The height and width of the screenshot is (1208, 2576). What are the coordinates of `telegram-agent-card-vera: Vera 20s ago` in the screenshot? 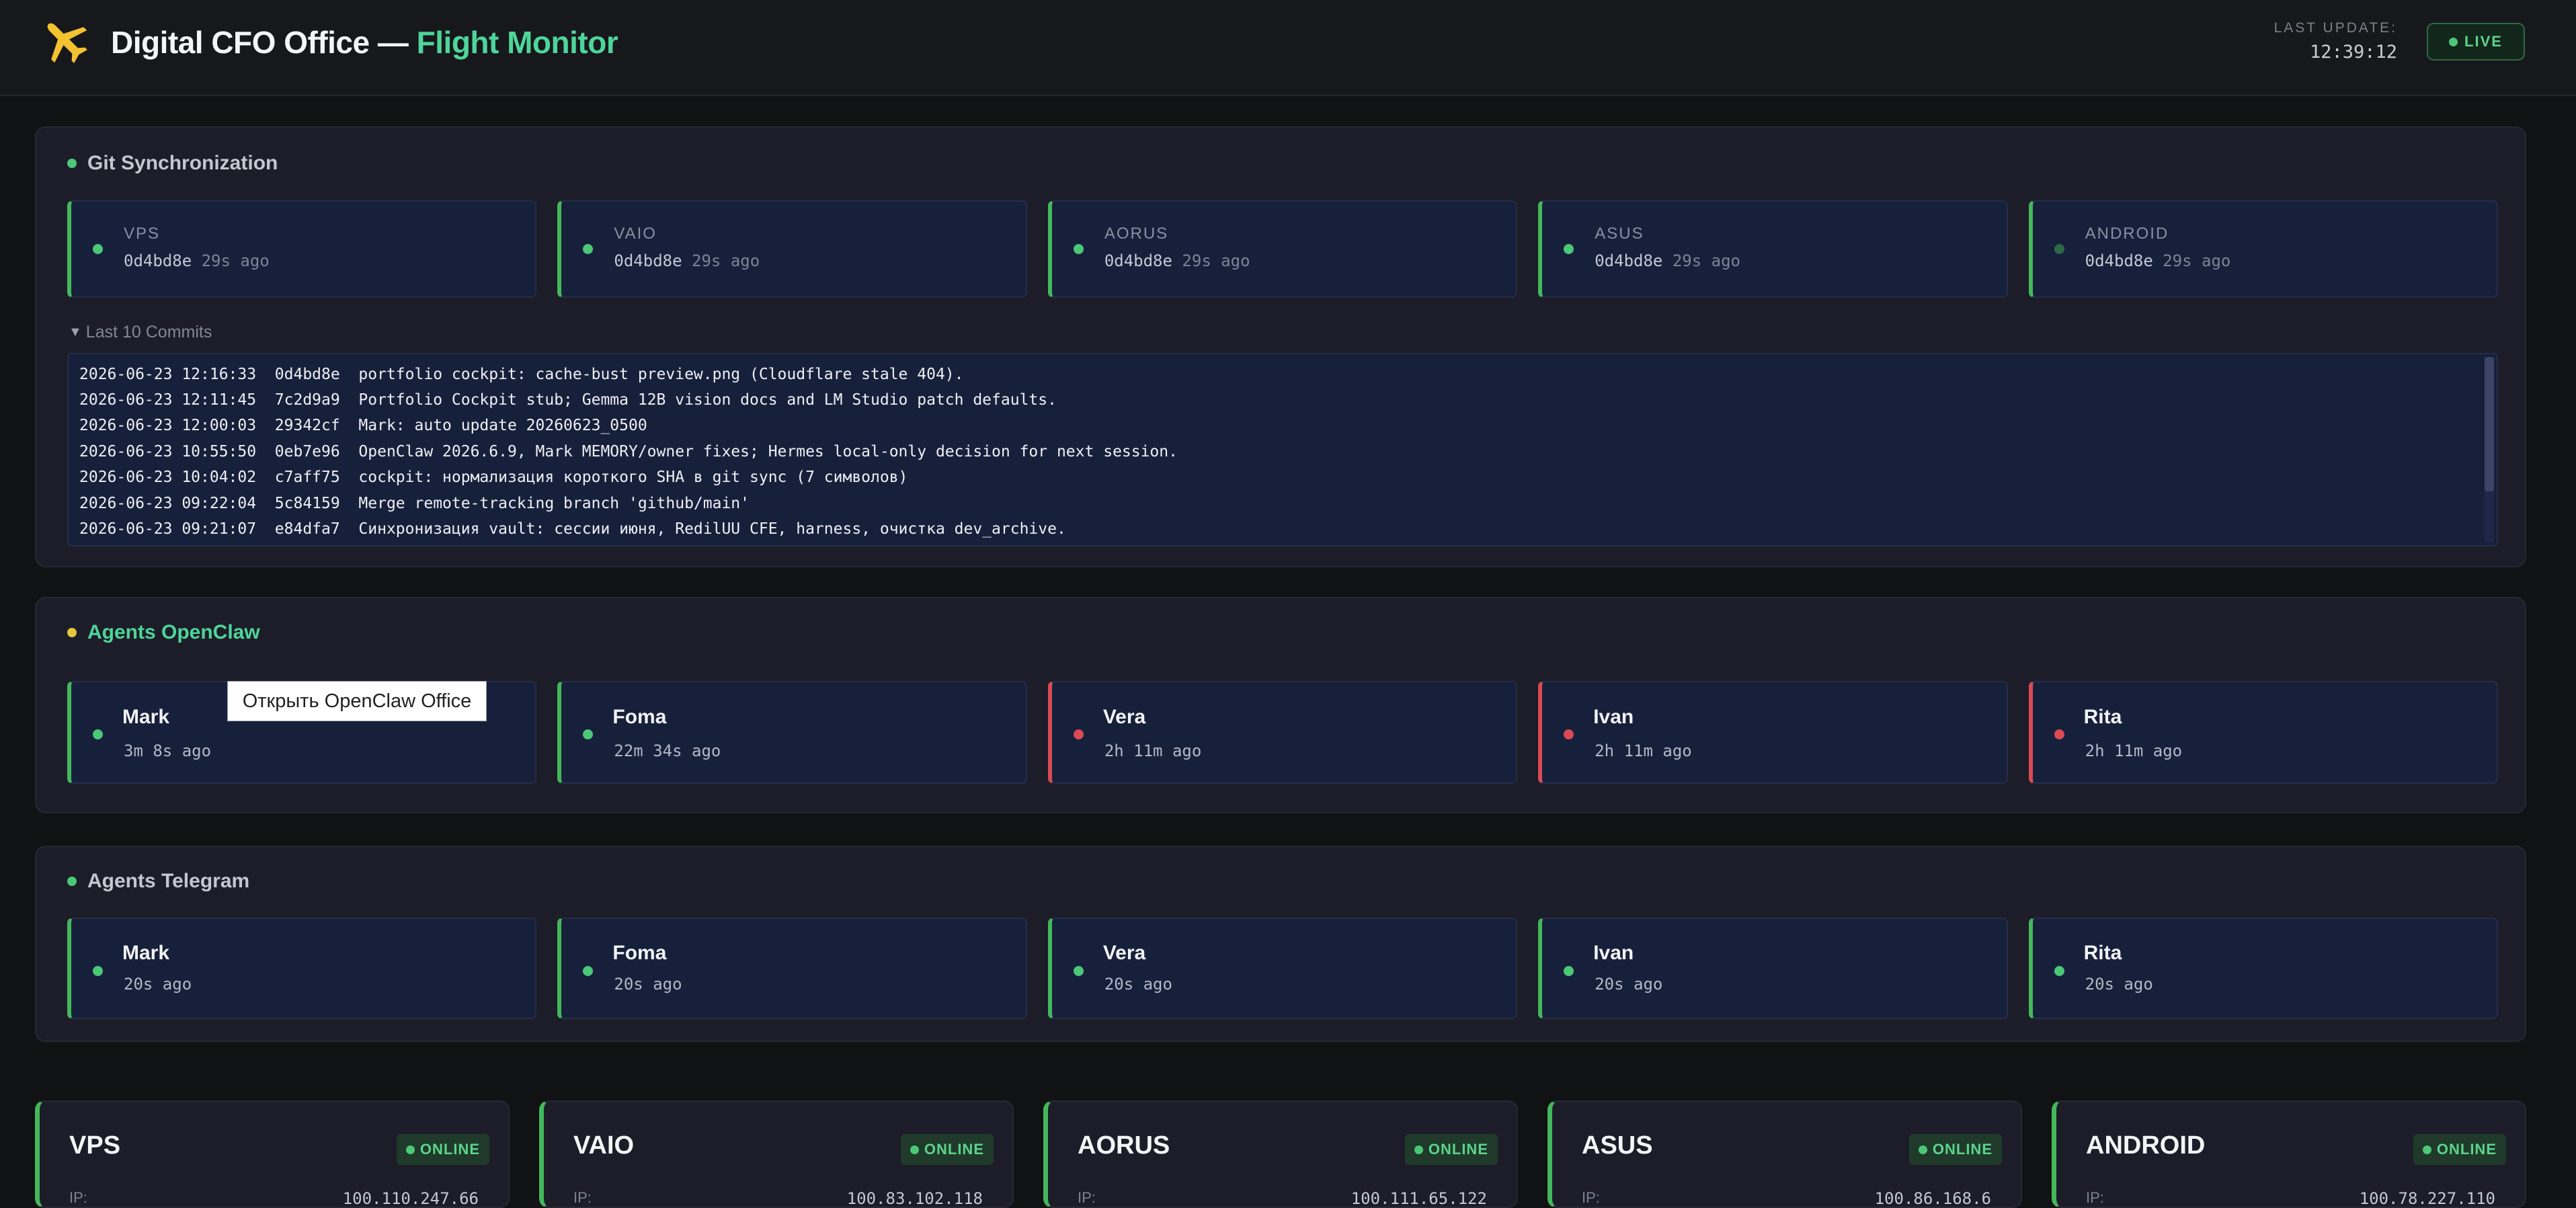 It's located at (1282, 968).